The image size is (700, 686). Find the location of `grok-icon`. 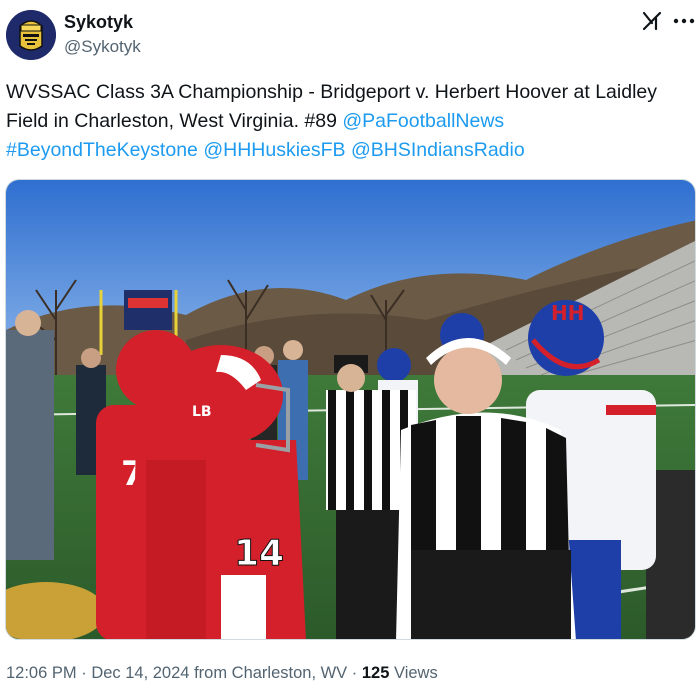

grok-icon is located at coordinates (652, 21).